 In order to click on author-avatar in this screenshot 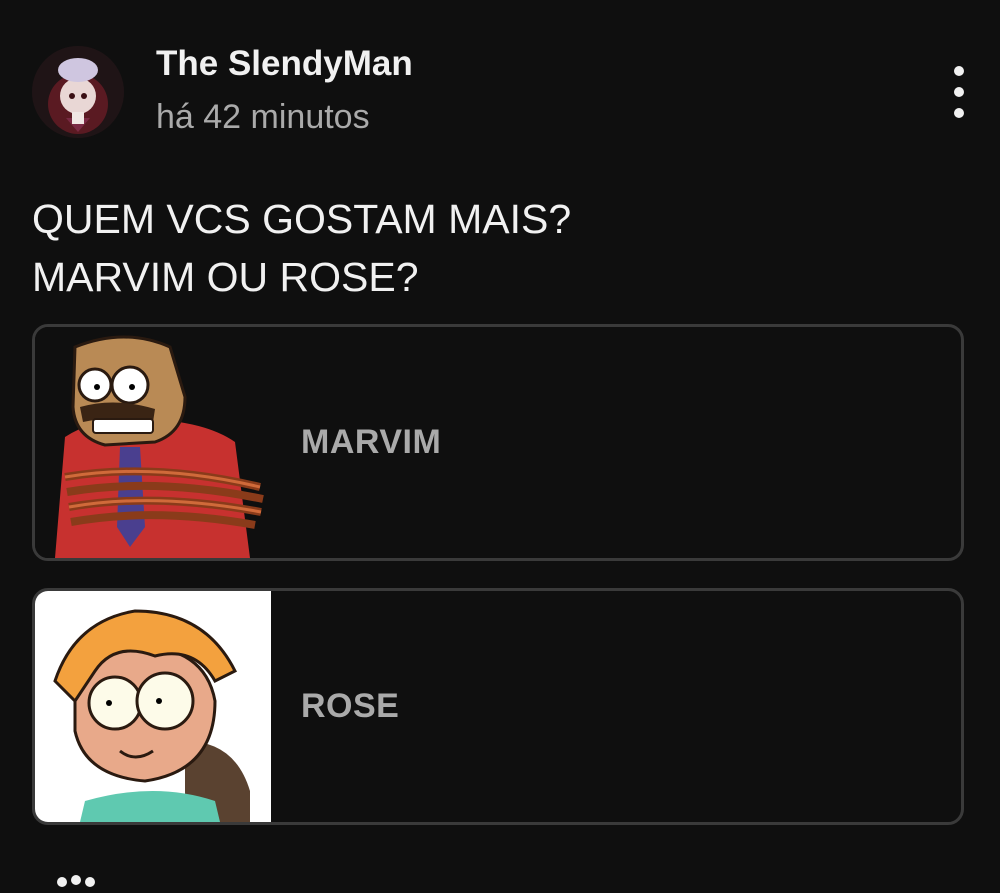, I will do `click(78, 92)`.